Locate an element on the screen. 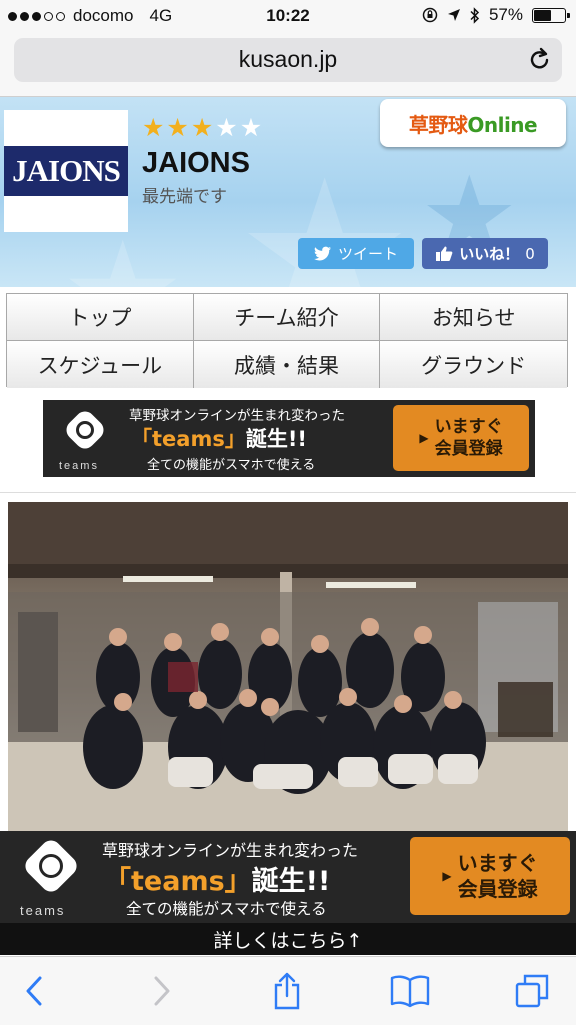 The width and height of the screenshot is (576, 1025). share-button is located at coordinates (287, 991).